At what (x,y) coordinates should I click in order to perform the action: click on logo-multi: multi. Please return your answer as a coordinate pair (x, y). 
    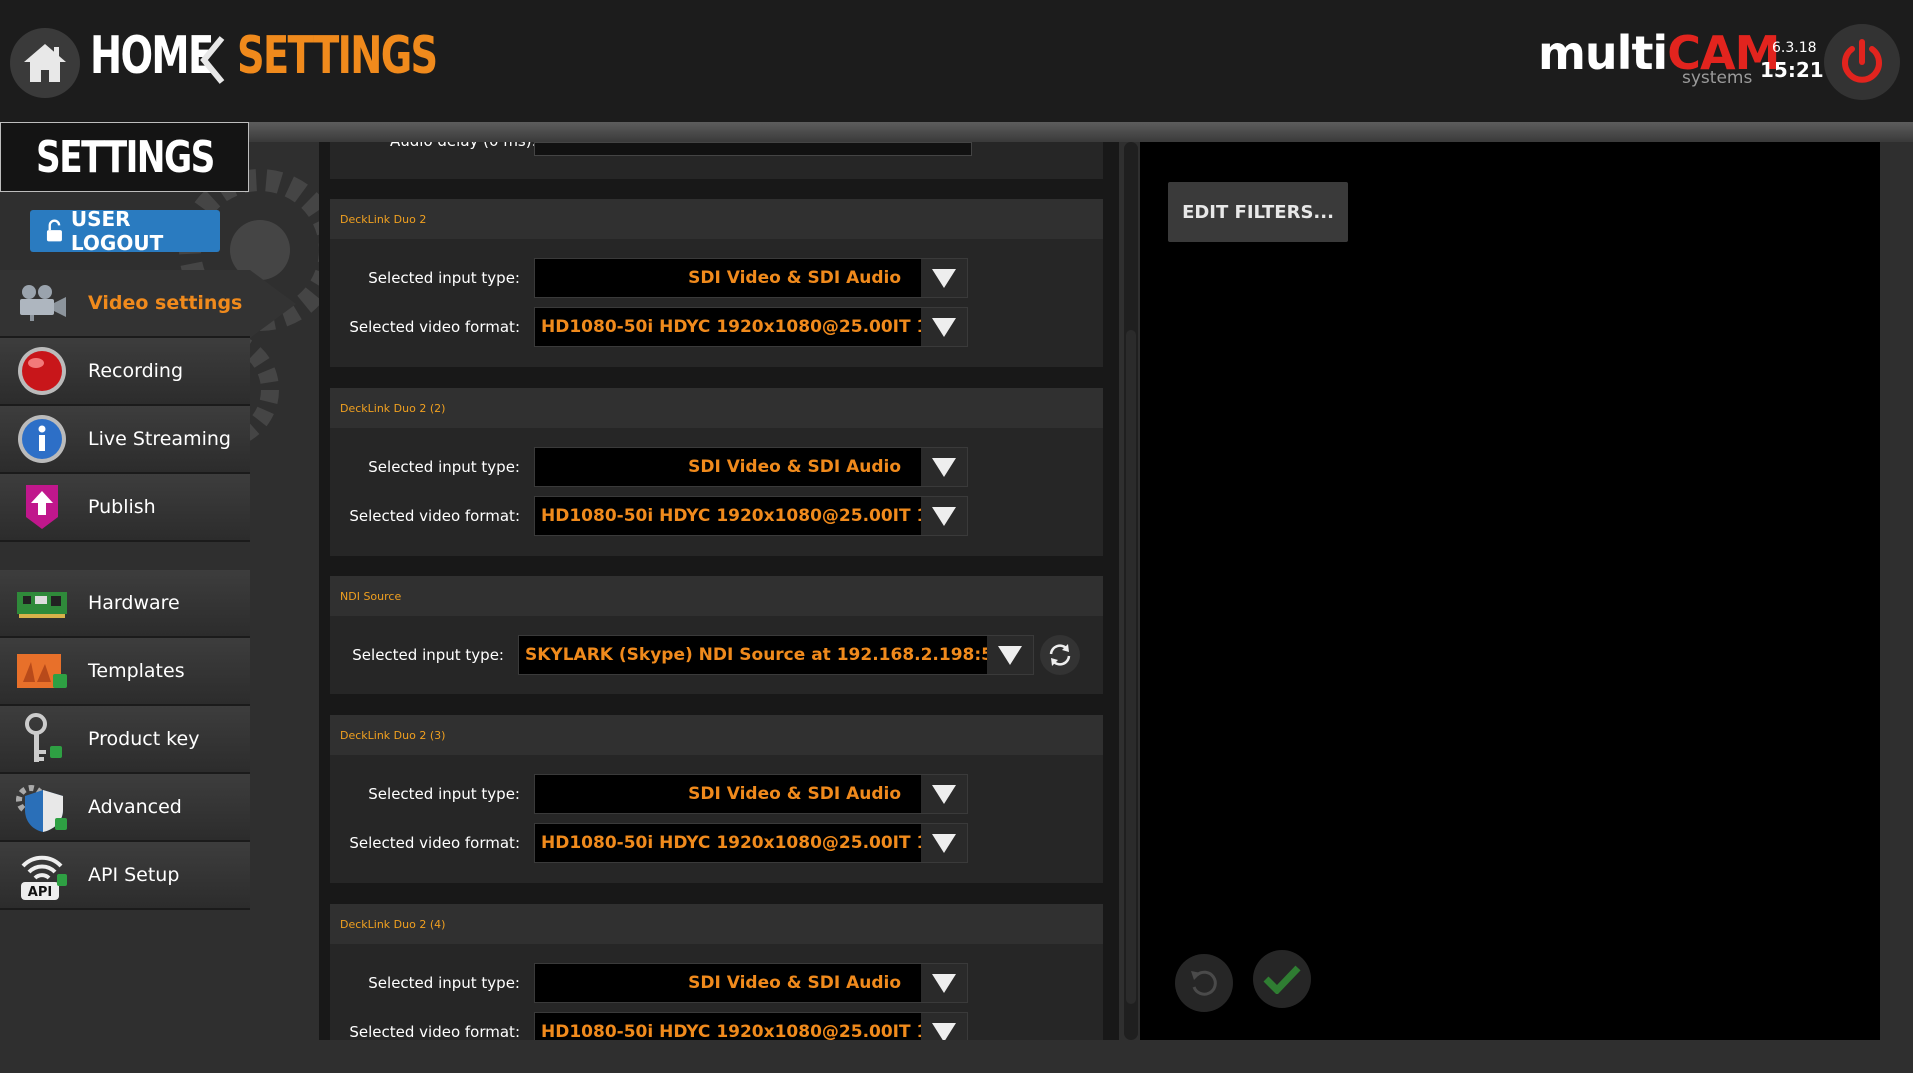
    Looking at the image, I should click on (1603, 53).